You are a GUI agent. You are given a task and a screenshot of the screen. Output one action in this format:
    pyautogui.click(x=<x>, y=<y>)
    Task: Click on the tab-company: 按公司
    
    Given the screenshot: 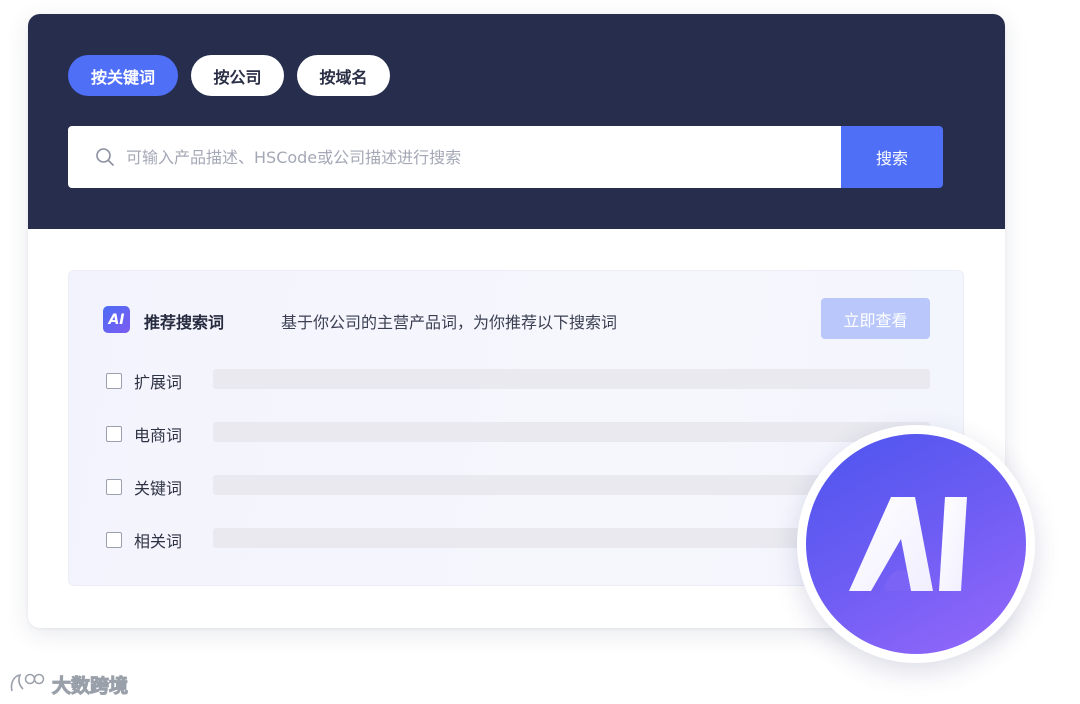 What is the action you would take?
    pyautogui.click(x=237, y=75)
    